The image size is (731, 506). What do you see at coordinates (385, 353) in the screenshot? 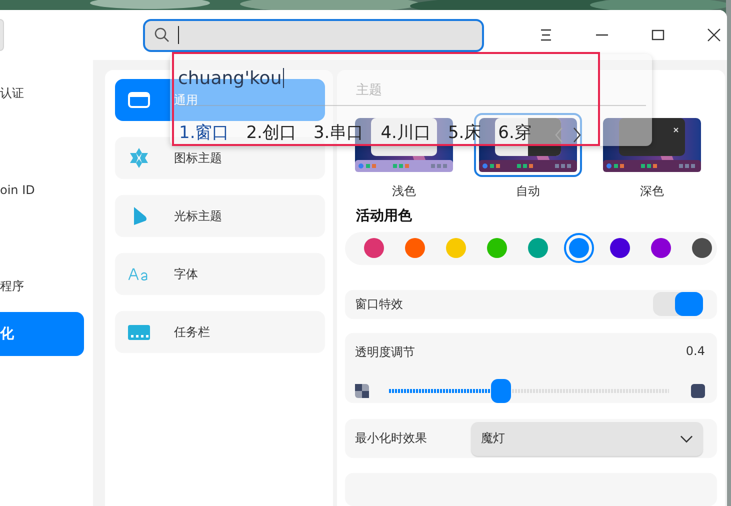
I see `setting-label: 透明度调节` at bounding box center [385, 353].